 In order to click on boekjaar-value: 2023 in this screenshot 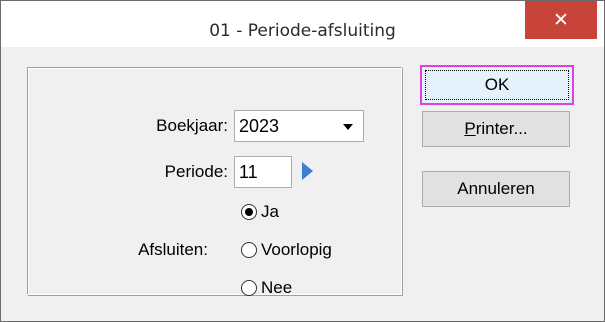, I will do `click(259, 126)`.